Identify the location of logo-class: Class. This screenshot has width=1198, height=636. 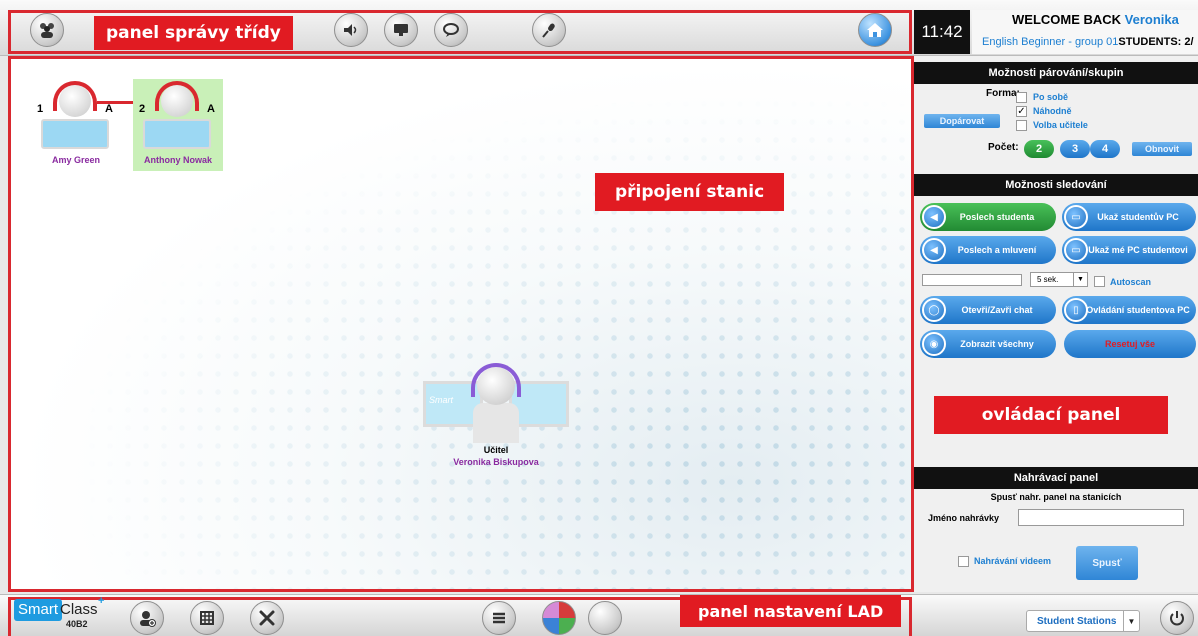
(79, 609).